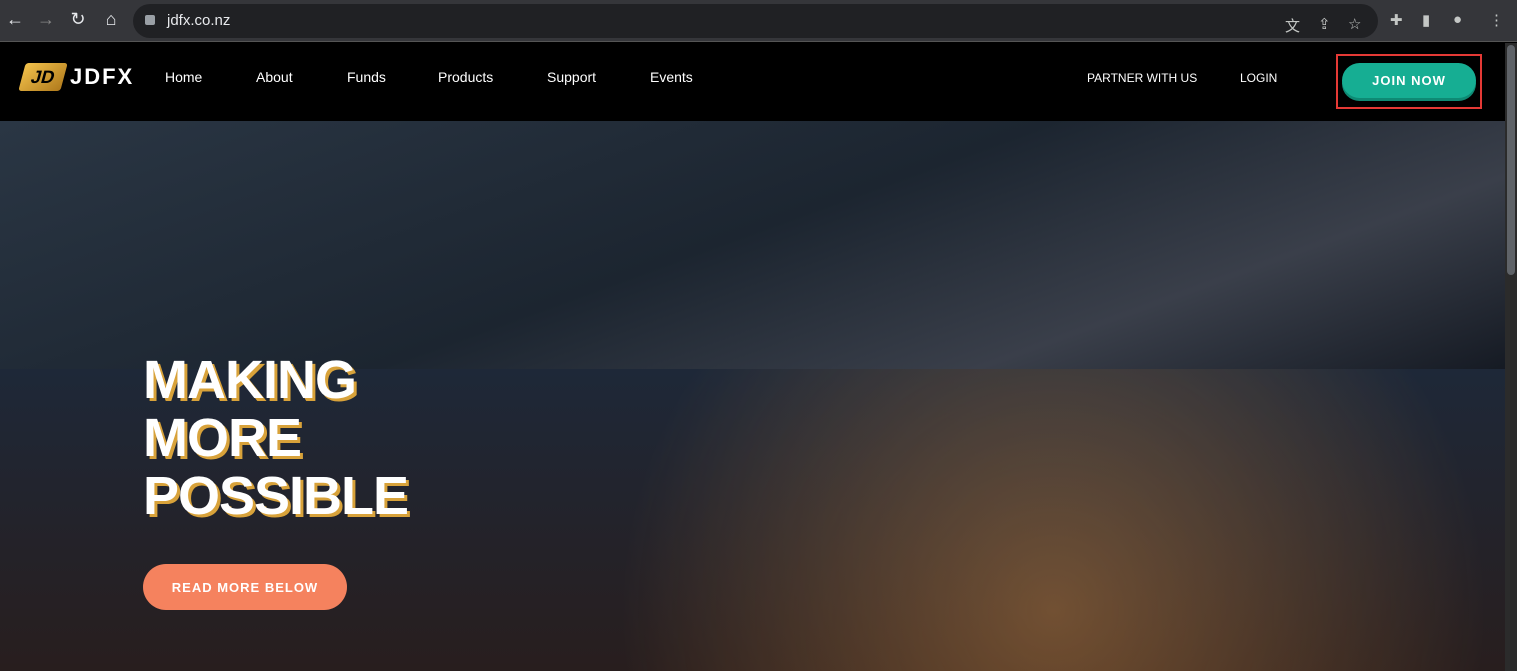 The width and height of the screenshot is (1517, 671). I want to click on join-now-button: JOIN NOW, so click(1409, 80).